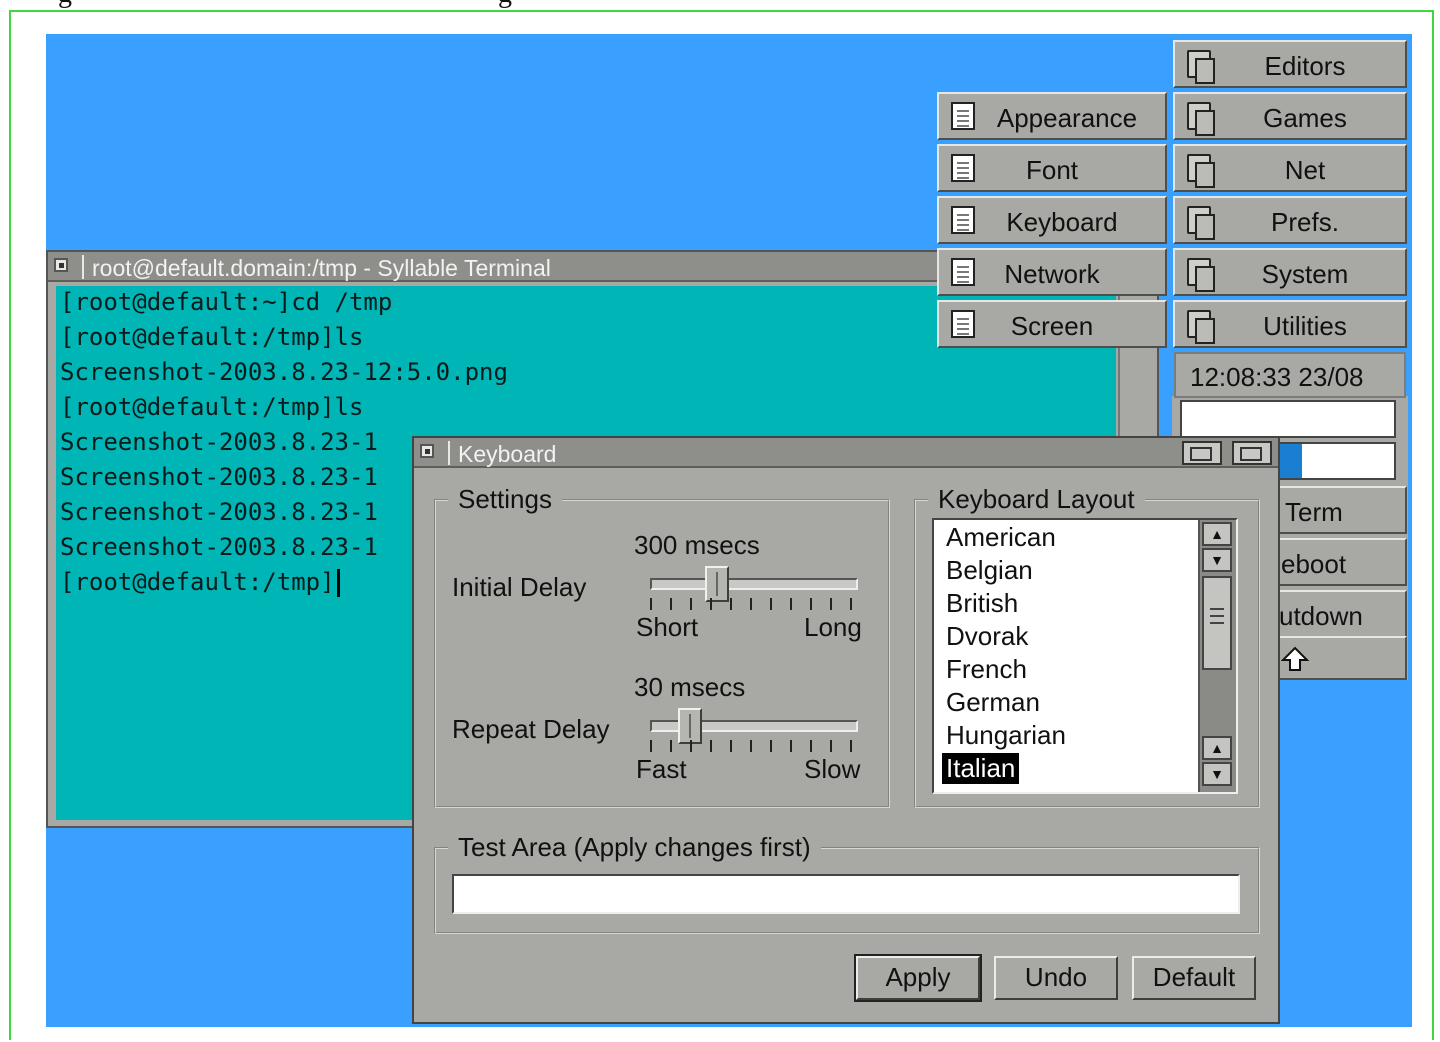 The image size is (1440, 1042). Describe the element at coordinates (1052, 324) in the screenshot. I see `menu-item-screen: Screen` at that location.